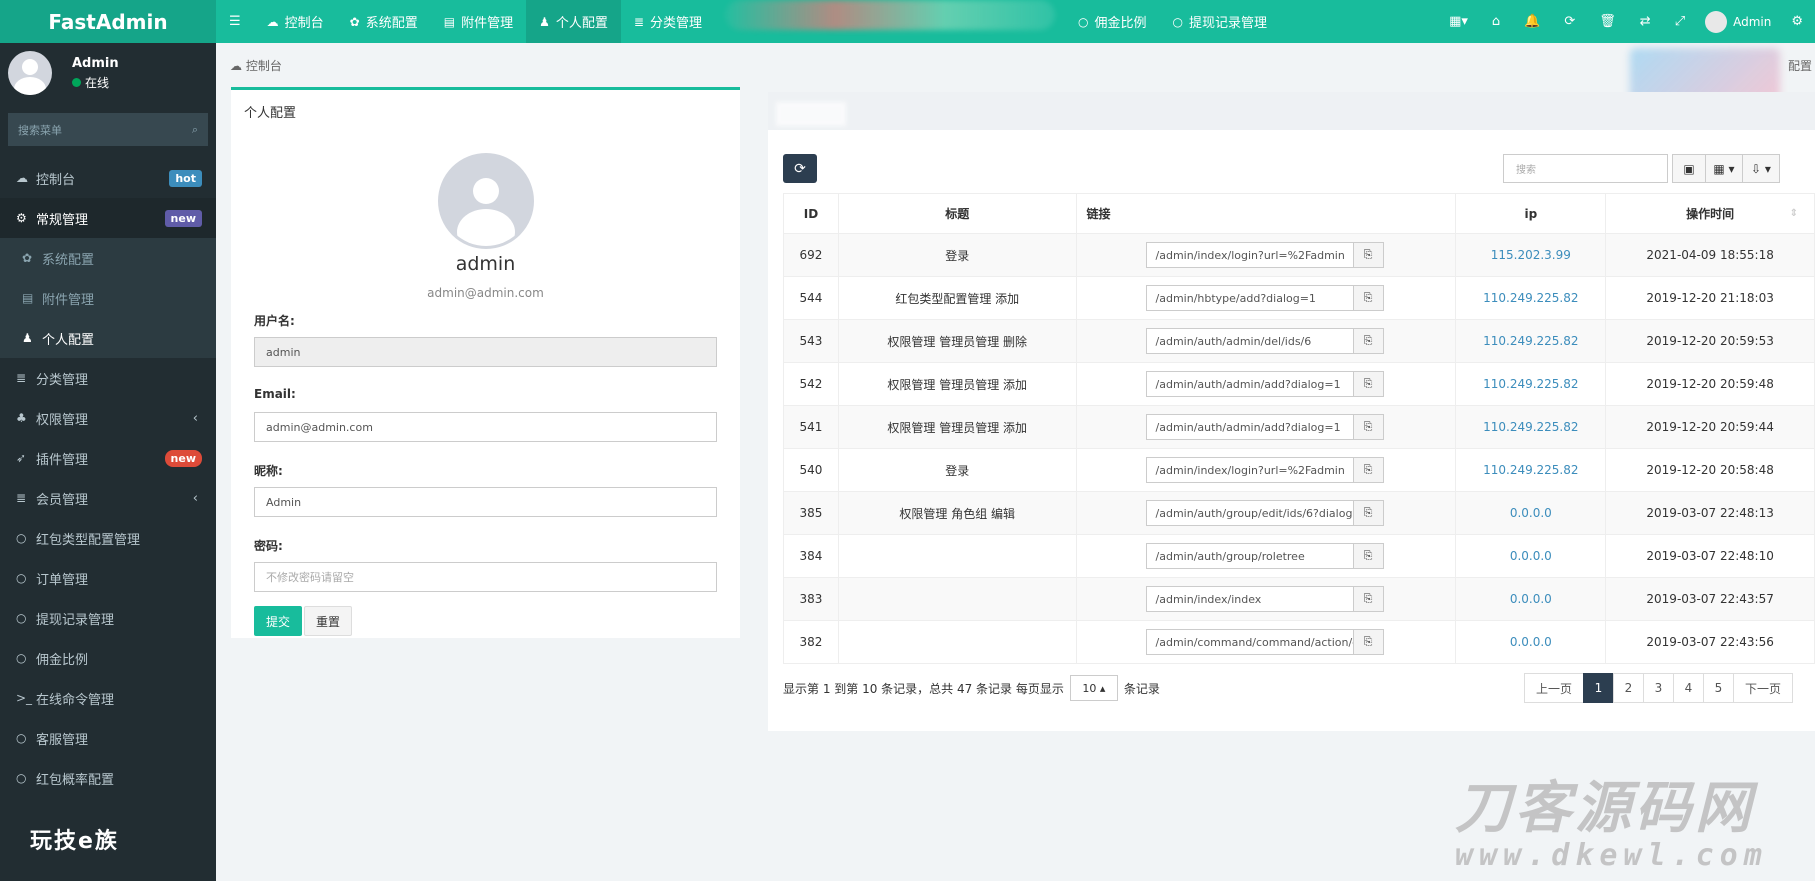 The image size is (1815, 881). I want to click on cell-ip: 115.202.3.99, so click(1531, 255).